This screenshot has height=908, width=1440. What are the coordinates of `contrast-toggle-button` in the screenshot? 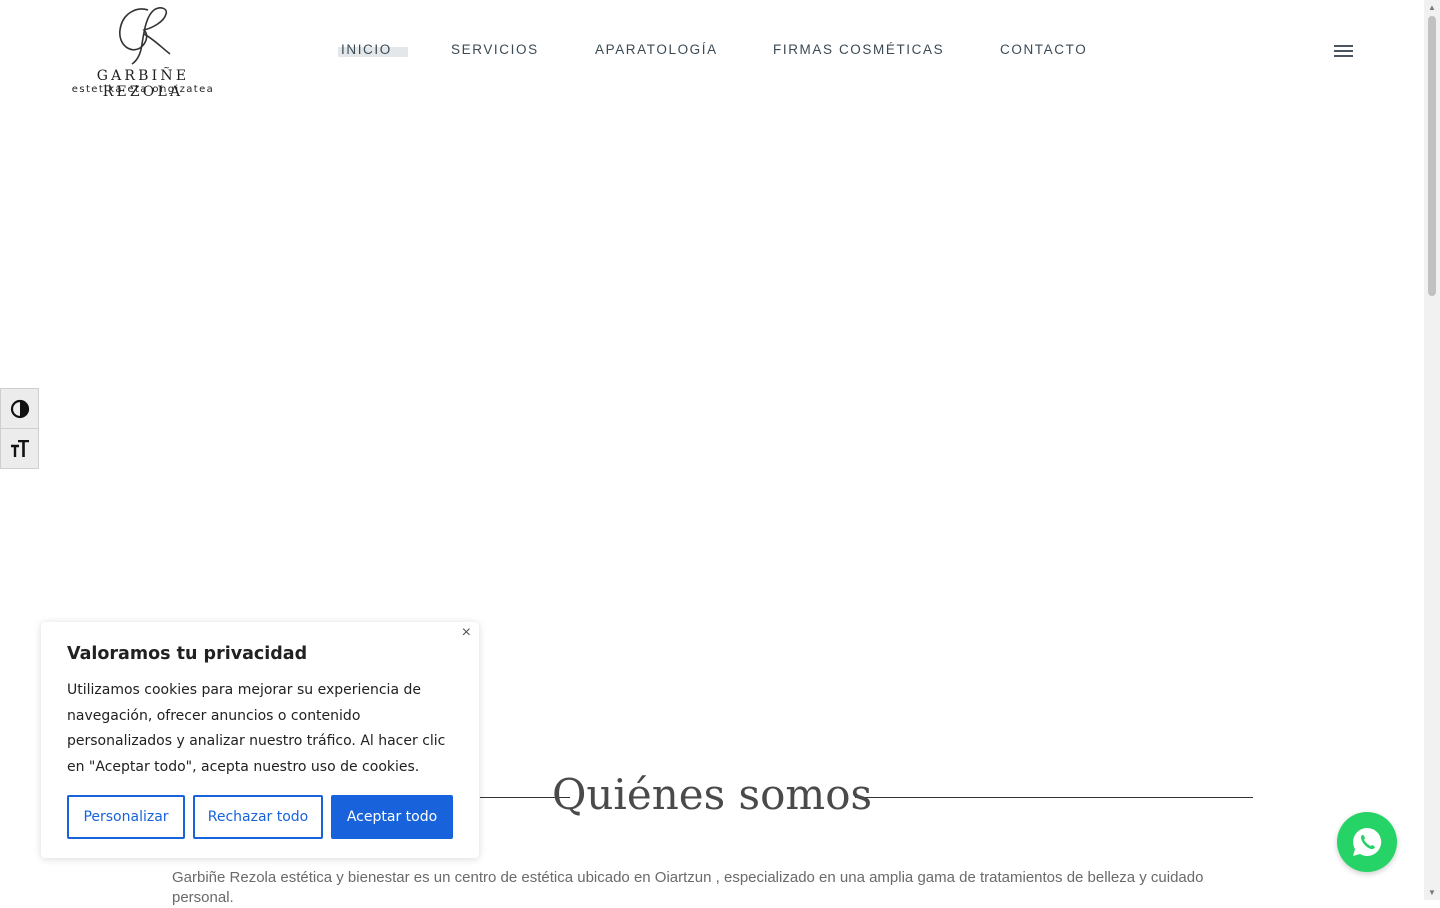 It's located at (19, 408).